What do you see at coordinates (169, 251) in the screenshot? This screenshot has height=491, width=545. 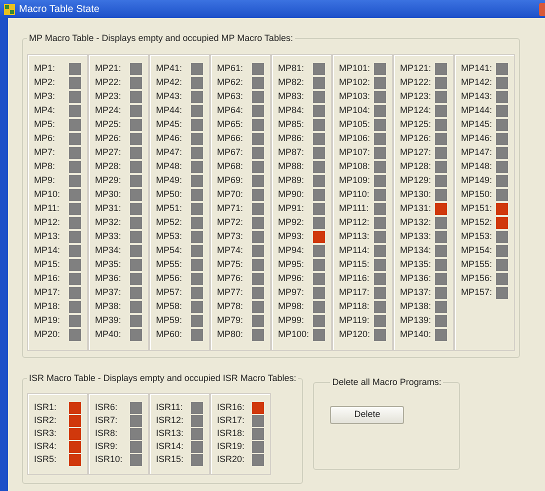 I see `slot-label: MP54:` at bounding box center [169, 251].